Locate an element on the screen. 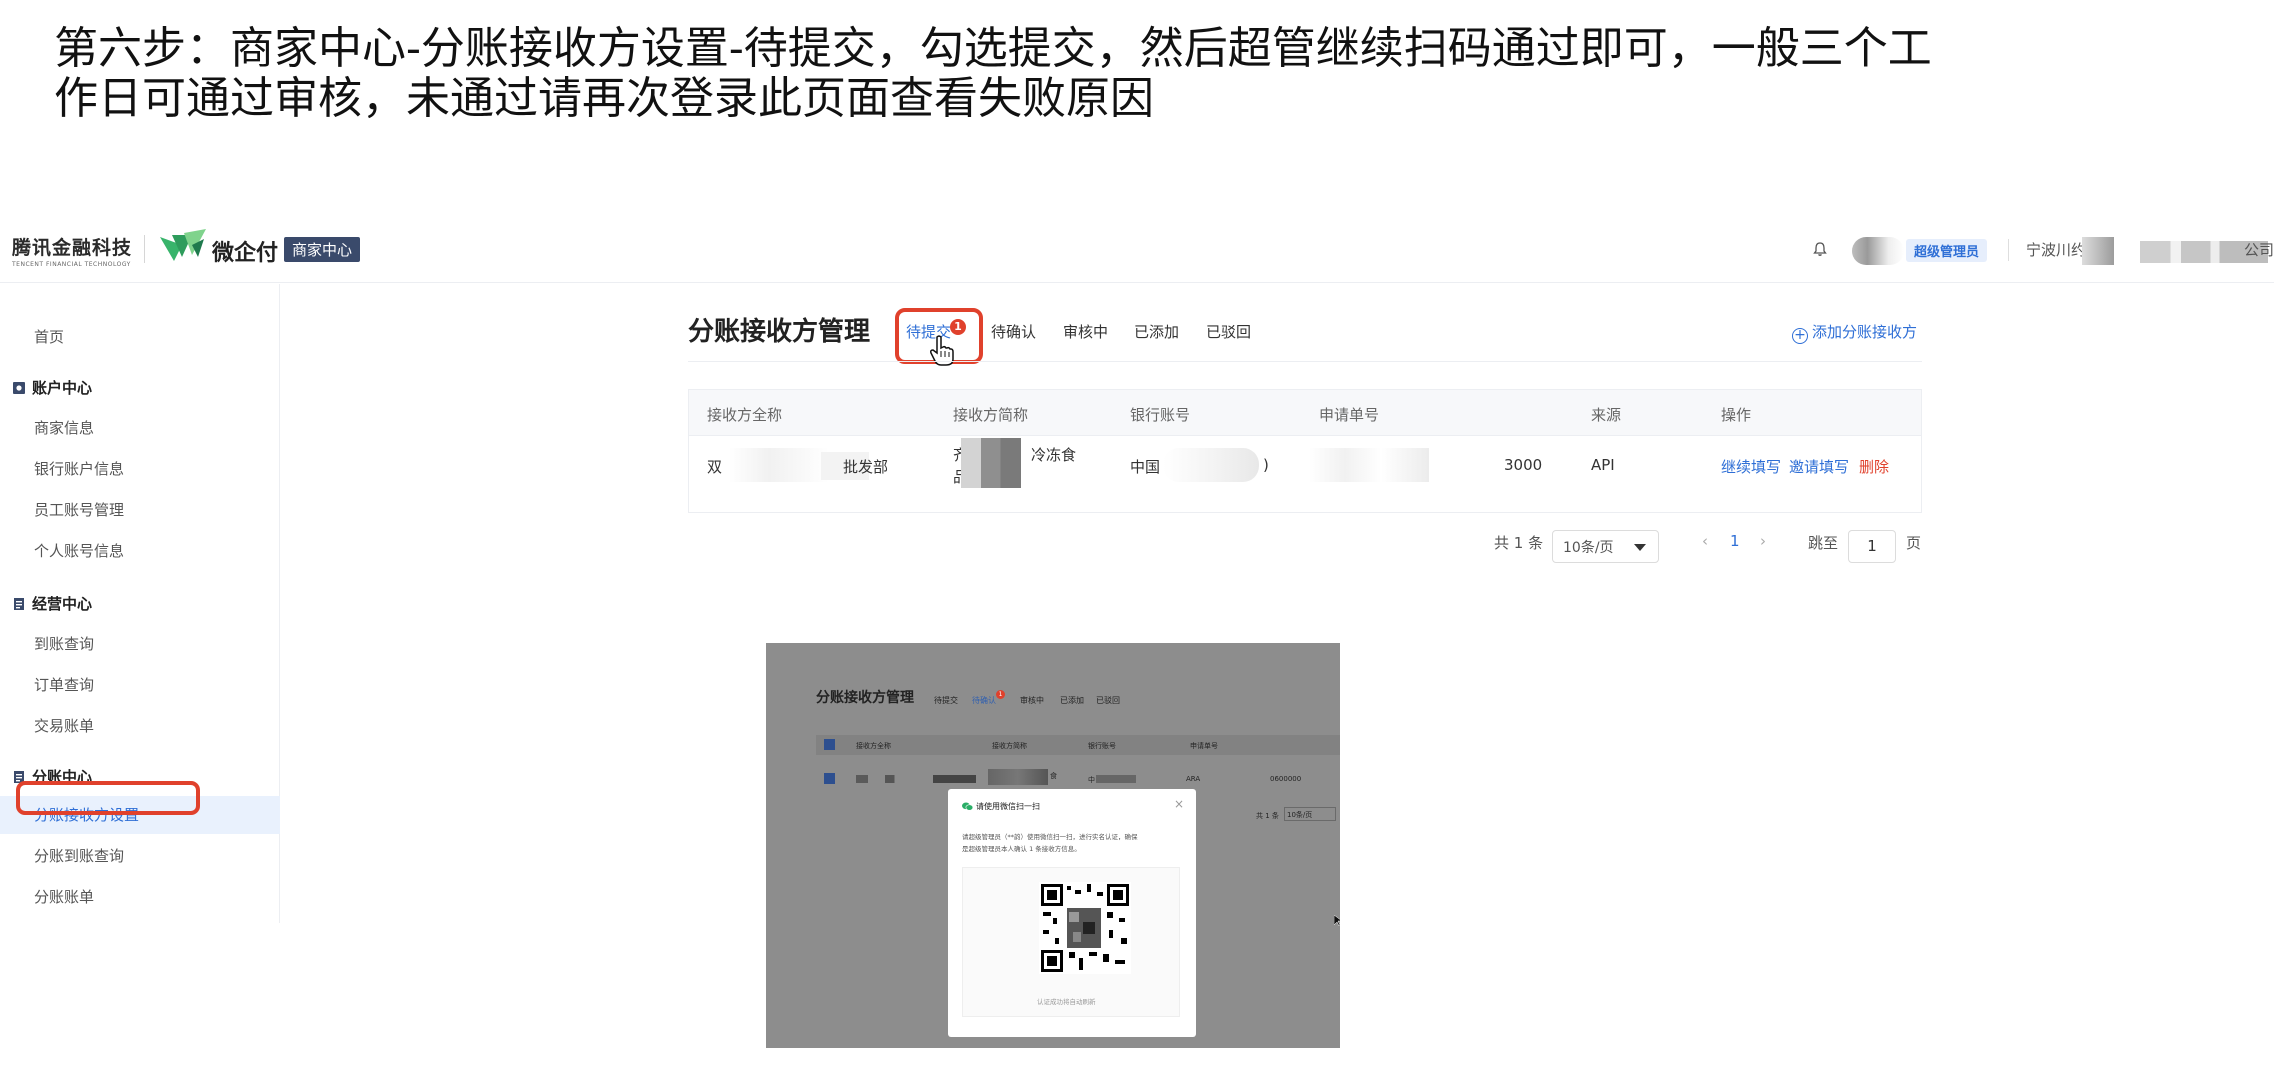 The image size is (2274, 1070). inset-col: 银行账号 is located at coordinates (1102, 746).